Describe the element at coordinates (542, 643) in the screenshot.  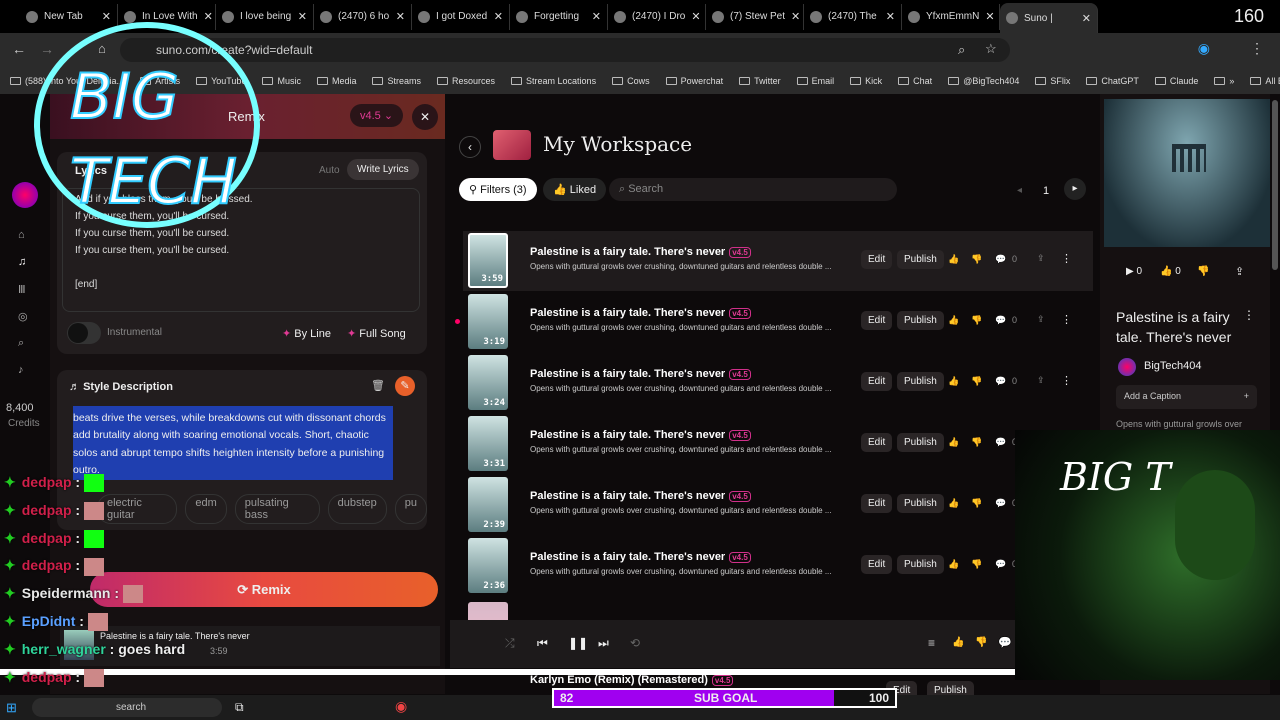
I see `previous-icon: ⏮` at that location.